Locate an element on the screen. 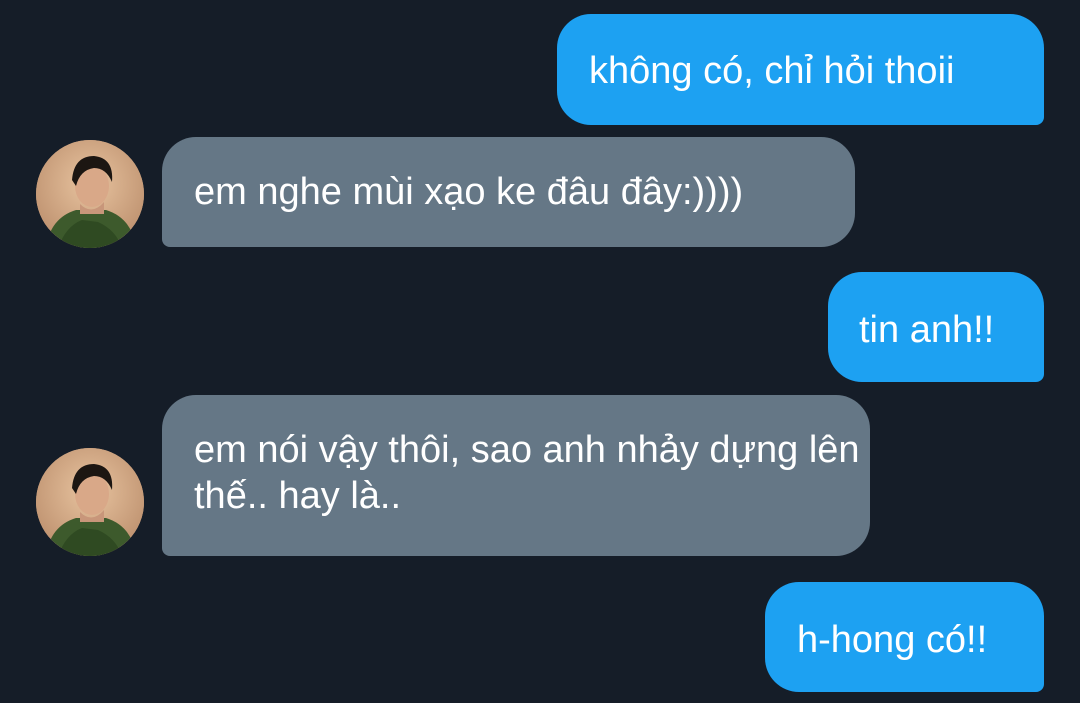 This screenshot has width=1080, height=703. message-text: h-hong có!! is located at coordinates (892, 640).